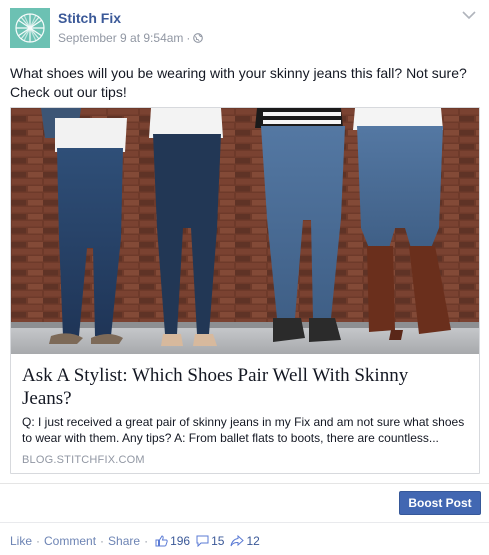 The image size is (489, 555). Describe the element at coordinates (210, 541) in the screenshot. I see `comments-count: 15` at that location.